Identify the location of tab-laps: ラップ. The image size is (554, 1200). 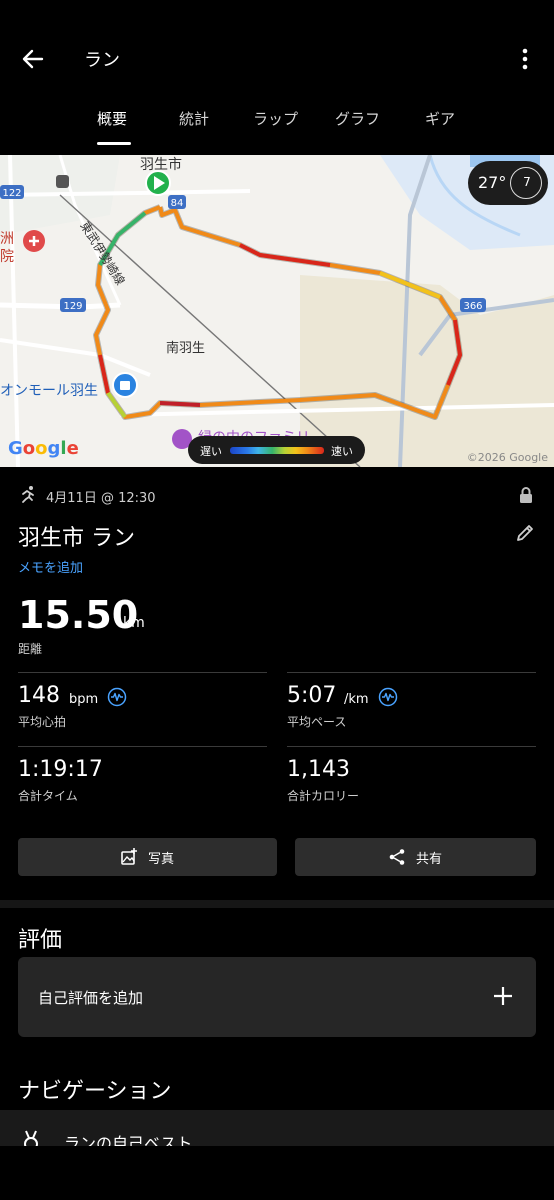
(275, 118).